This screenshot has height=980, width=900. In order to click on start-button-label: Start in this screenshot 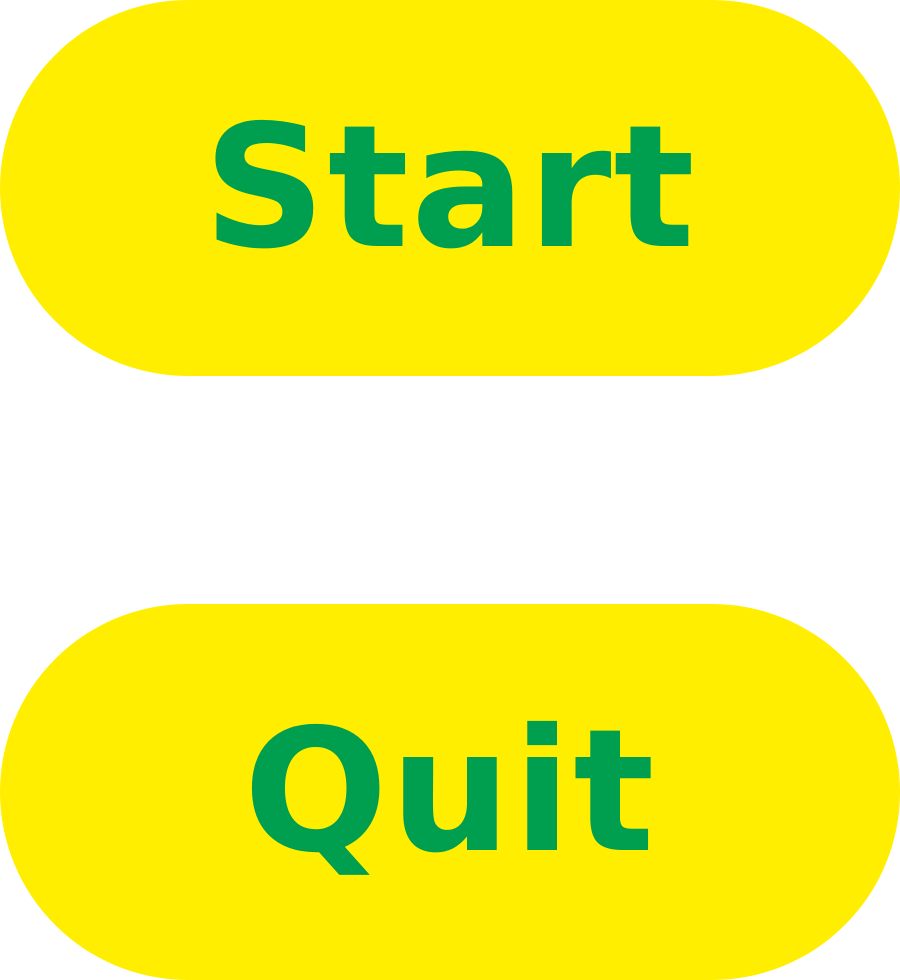, I will do `click(450, 188)`.